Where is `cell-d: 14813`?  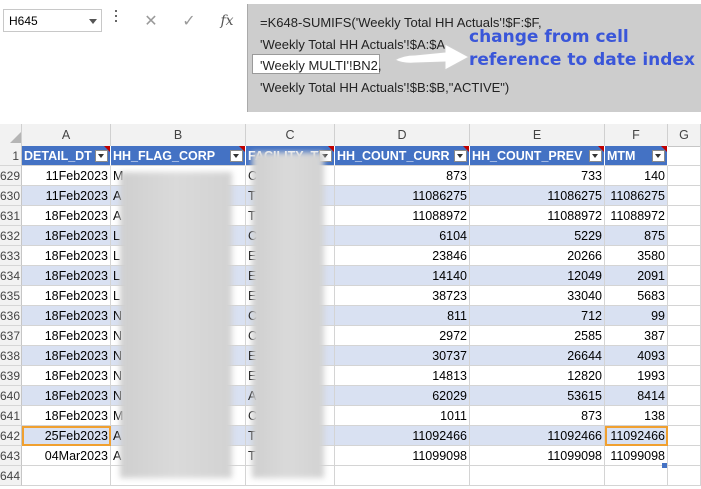
cell-d: 14813 is located at coordinates (402, 376).